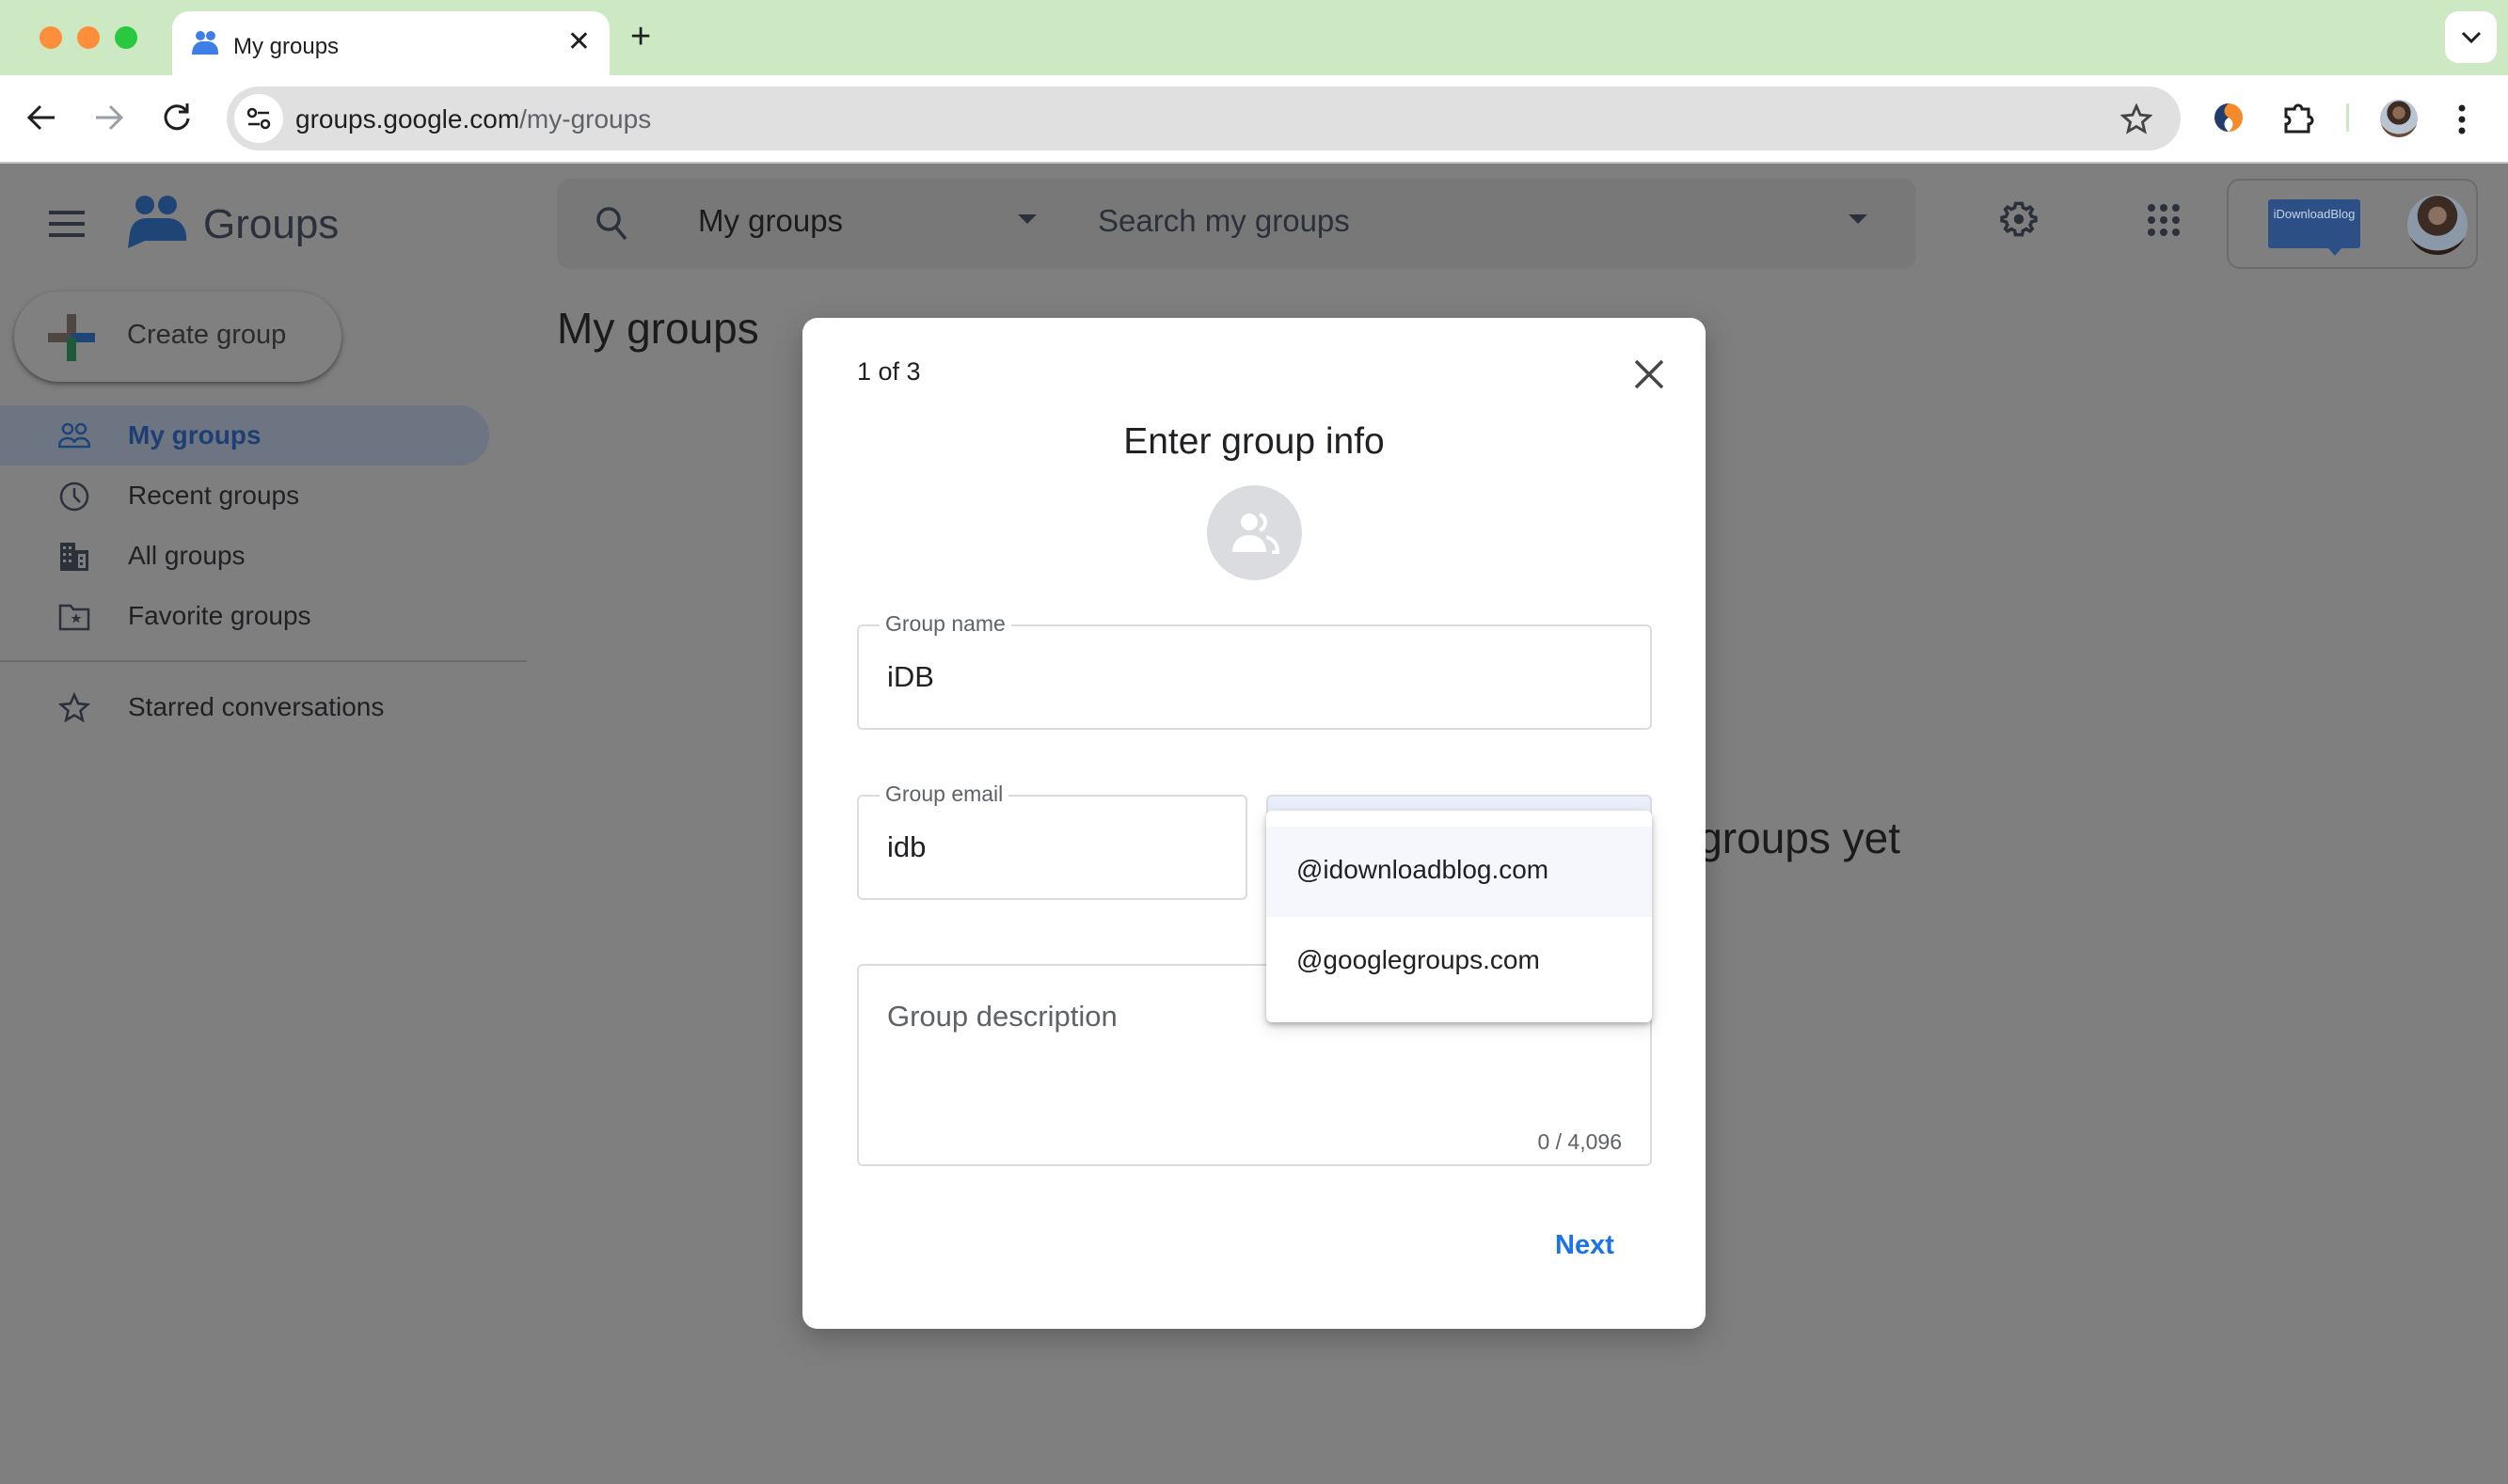 This screenshot has height=1484, width=2508. I want to click on step-indicator: 1 of 3, so click(889, 371).